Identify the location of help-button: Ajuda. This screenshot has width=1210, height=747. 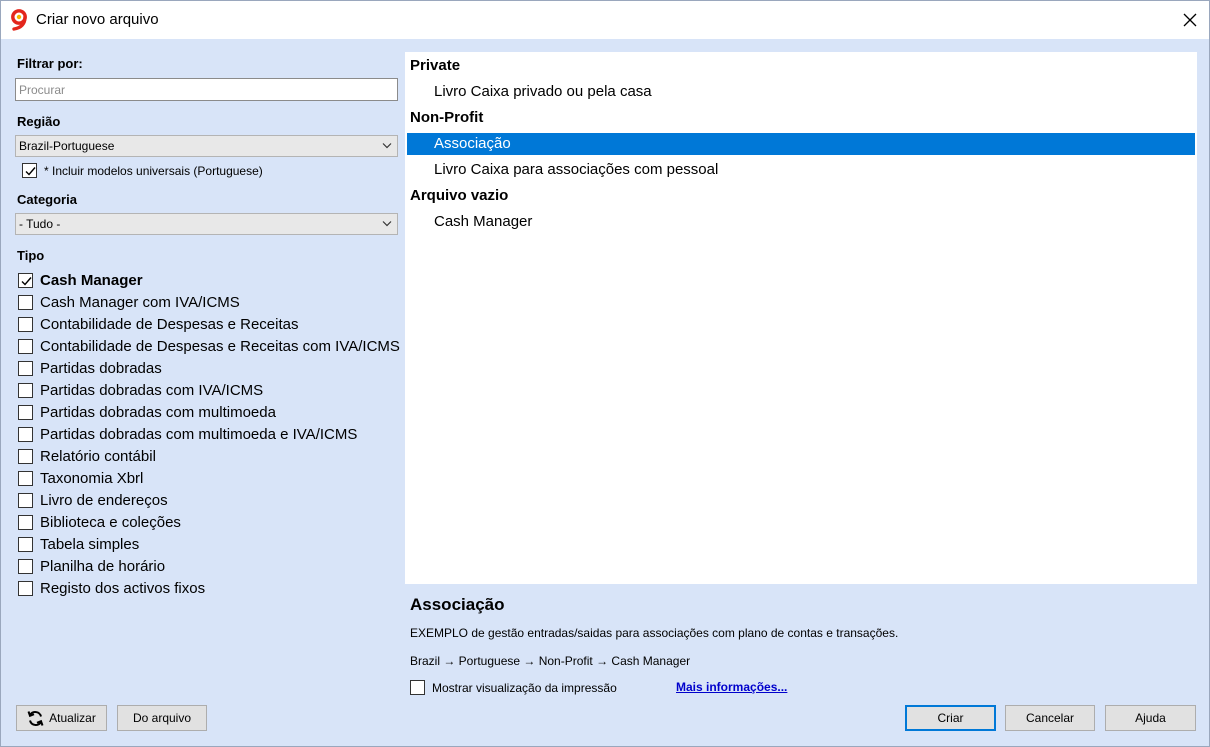
(1150, 718).